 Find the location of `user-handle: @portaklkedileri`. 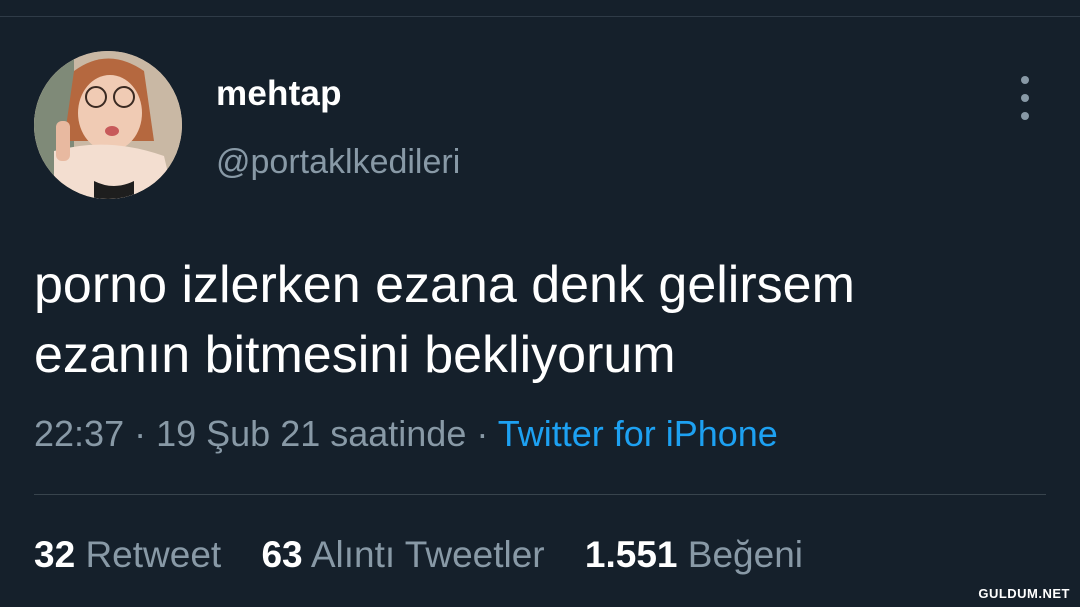

user-handle: @portaklkedileri is located at coordinates (338, 162).